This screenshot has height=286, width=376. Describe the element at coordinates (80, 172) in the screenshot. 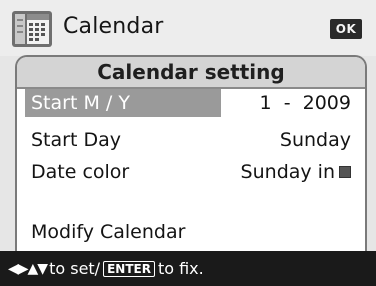

I see `menu-item-label: Date color` at that location.